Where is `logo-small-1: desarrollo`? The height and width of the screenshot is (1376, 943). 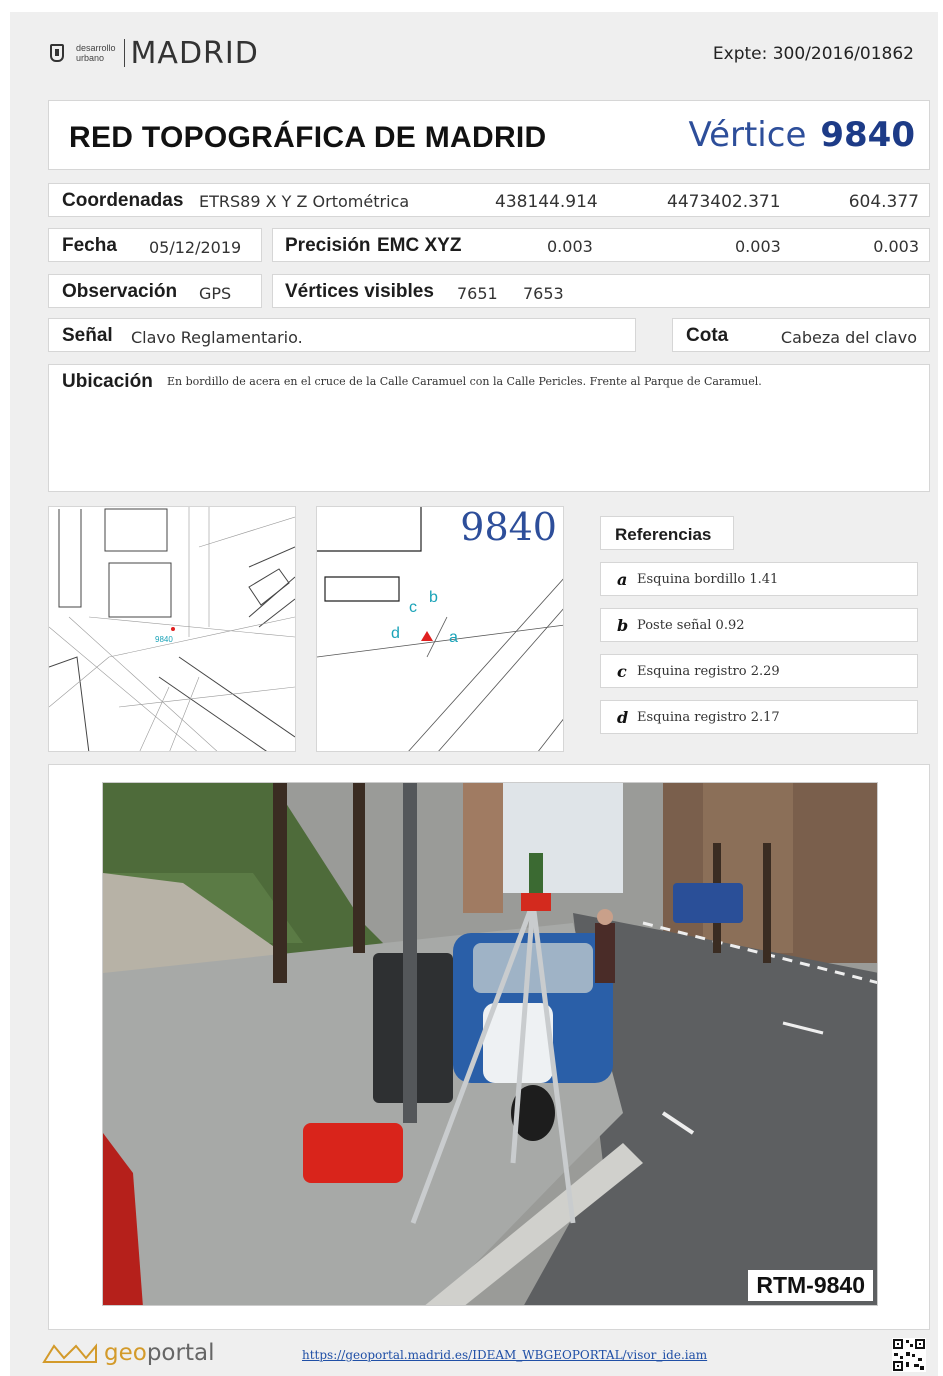
logo-small-1: desarrollo is located at coordinates (96, 48).